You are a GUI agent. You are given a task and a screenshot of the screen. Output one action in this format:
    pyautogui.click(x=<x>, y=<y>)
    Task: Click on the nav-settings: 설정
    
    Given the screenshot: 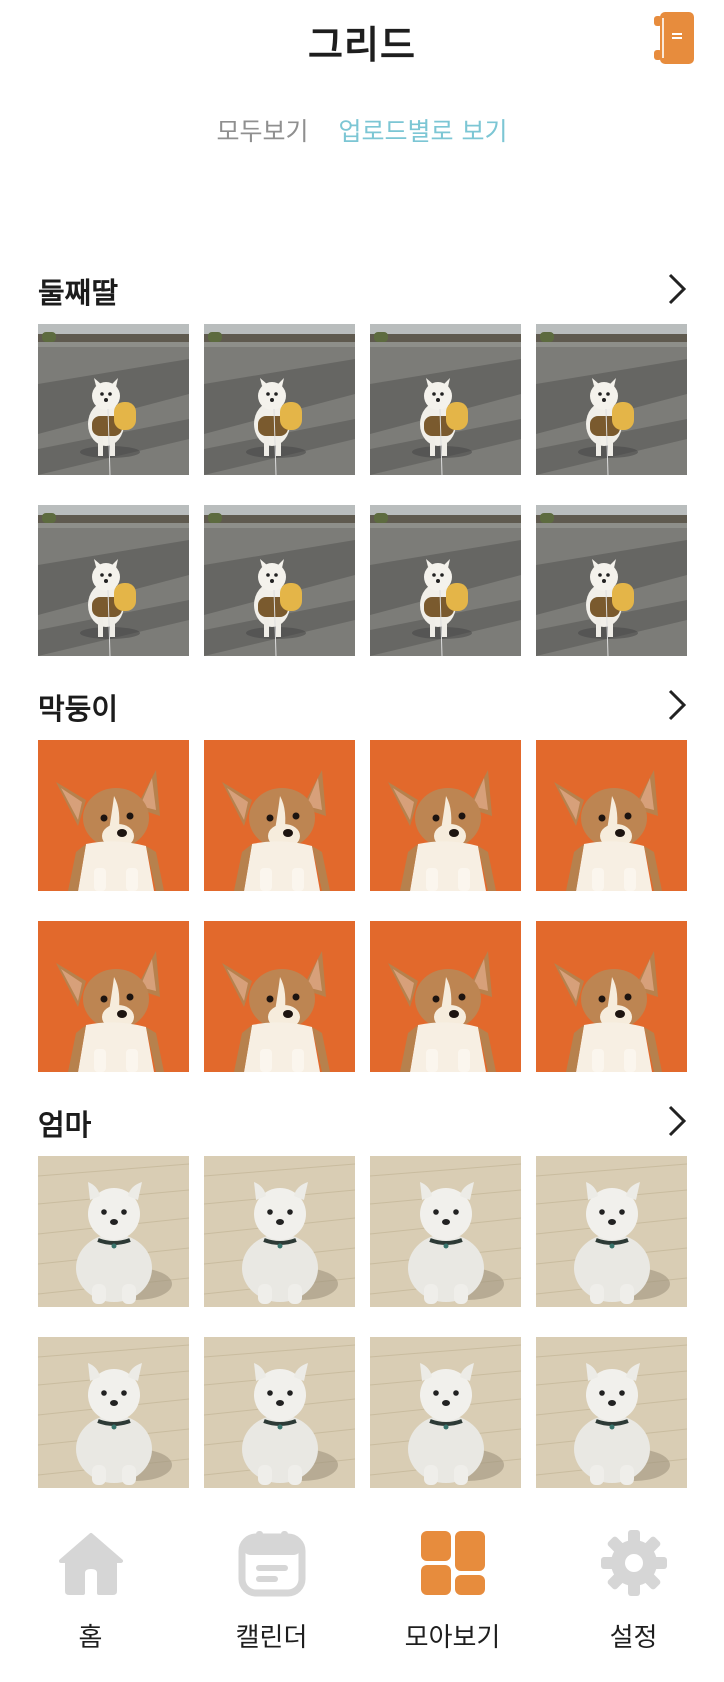 What is the action you would take?
    pyautogui.click(x=633, y=1593)
    